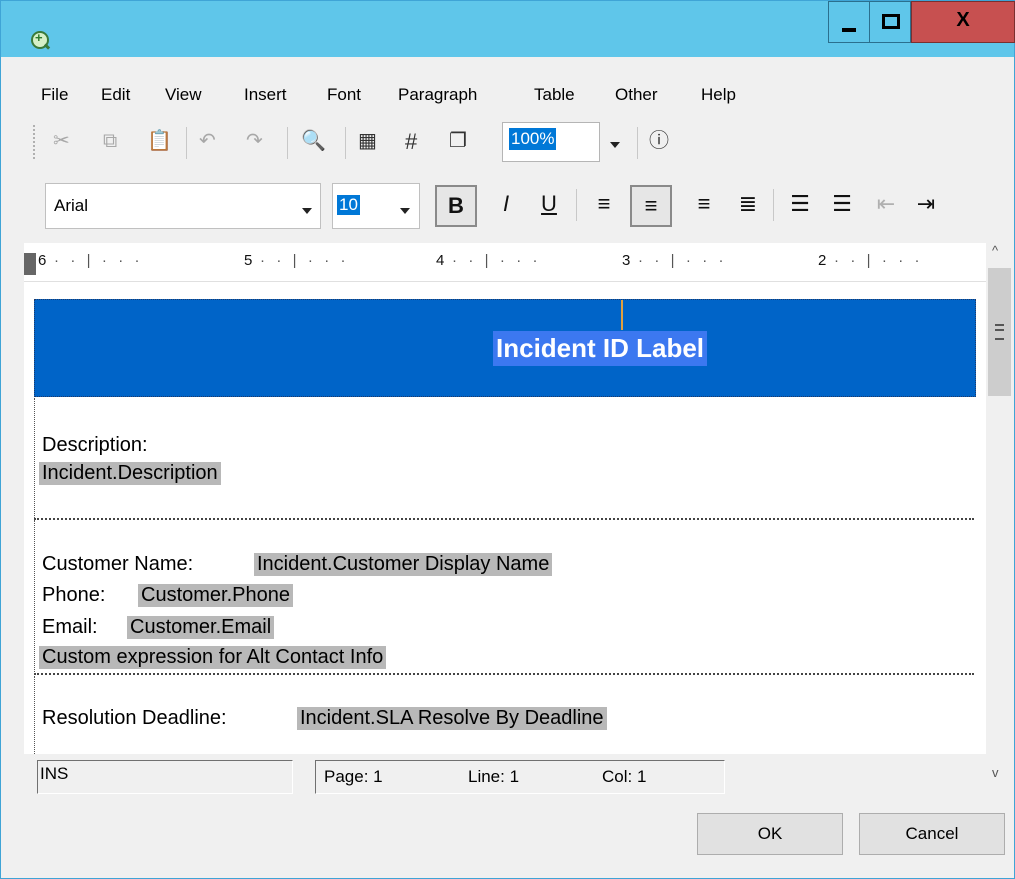 The width and height of the screenshot is (1015, 879). Describe the element at coordinates (604, 204) in the screenshot. I see `align-left-icon: ≡` at that location.